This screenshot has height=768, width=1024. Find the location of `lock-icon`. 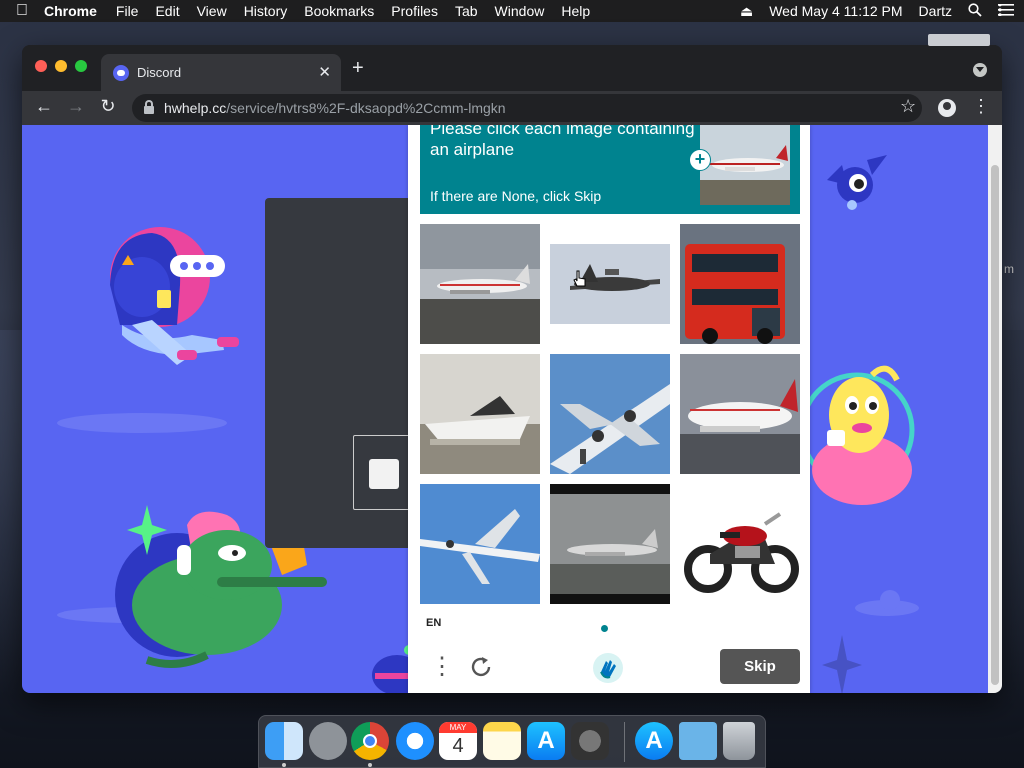

lock-icon is located at coordinates (149, 107).